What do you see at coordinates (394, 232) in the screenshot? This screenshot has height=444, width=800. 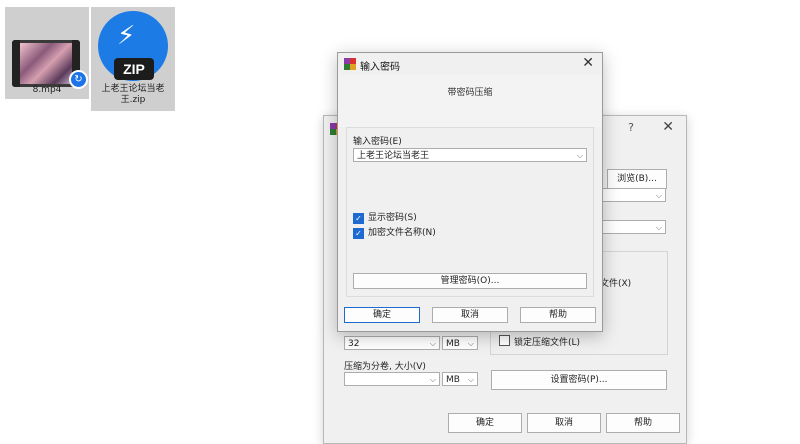 I see `encrypt-names-checkbox: ✓ 加密文件名称(N)` at bounding box center [394, 232].